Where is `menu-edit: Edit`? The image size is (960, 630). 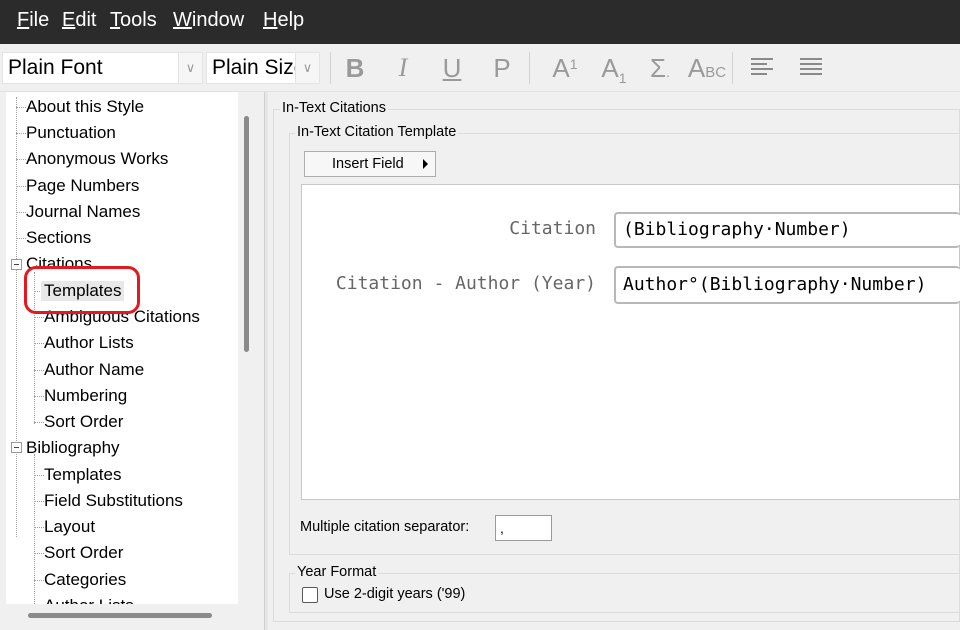 menu-edit: Edit is located at coordinates (79, 20).